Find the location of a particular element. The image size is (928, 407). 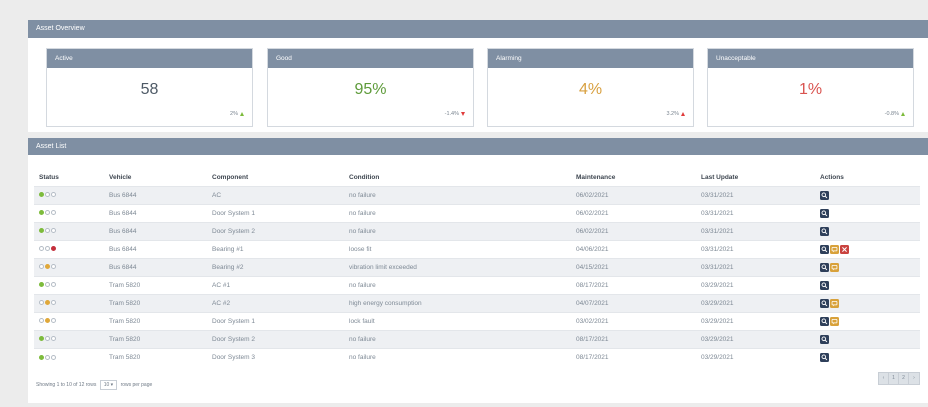

component-cell: Door System 2 is located at coordinates (275, 230).